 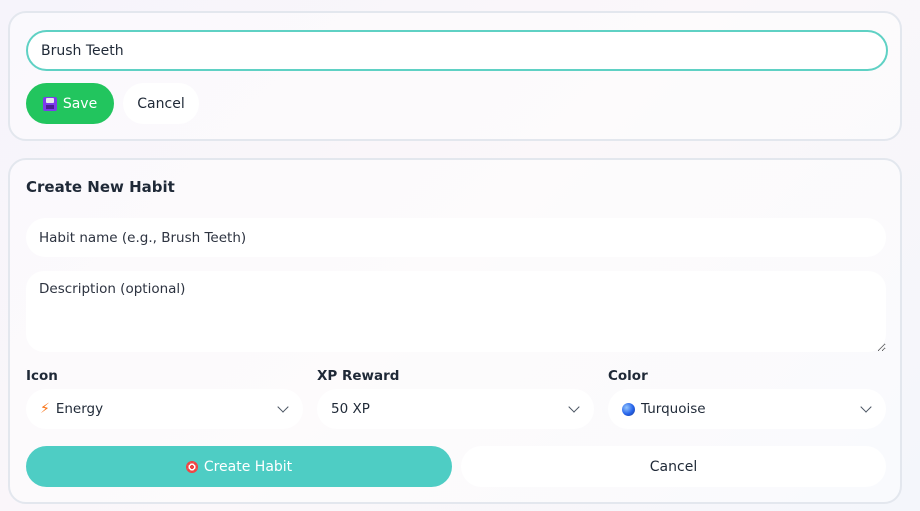 What do you see at coordinates (164, 409) in the screenshot?
I see `icon-select: ⚡ Energy` at bounding box center [164, 409].